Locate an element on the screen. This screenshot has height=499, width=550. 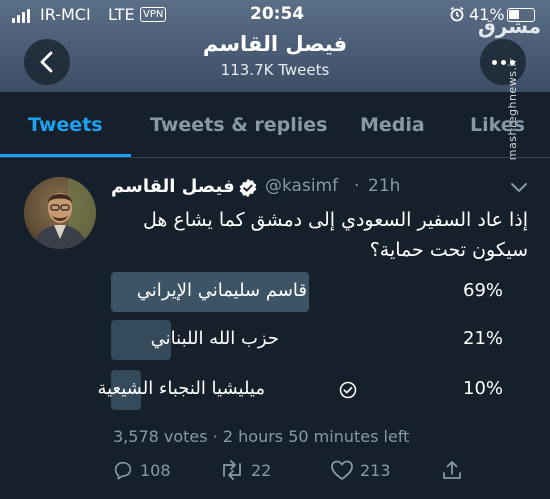
reply-count: 108 is located at coordinates (155, 470).